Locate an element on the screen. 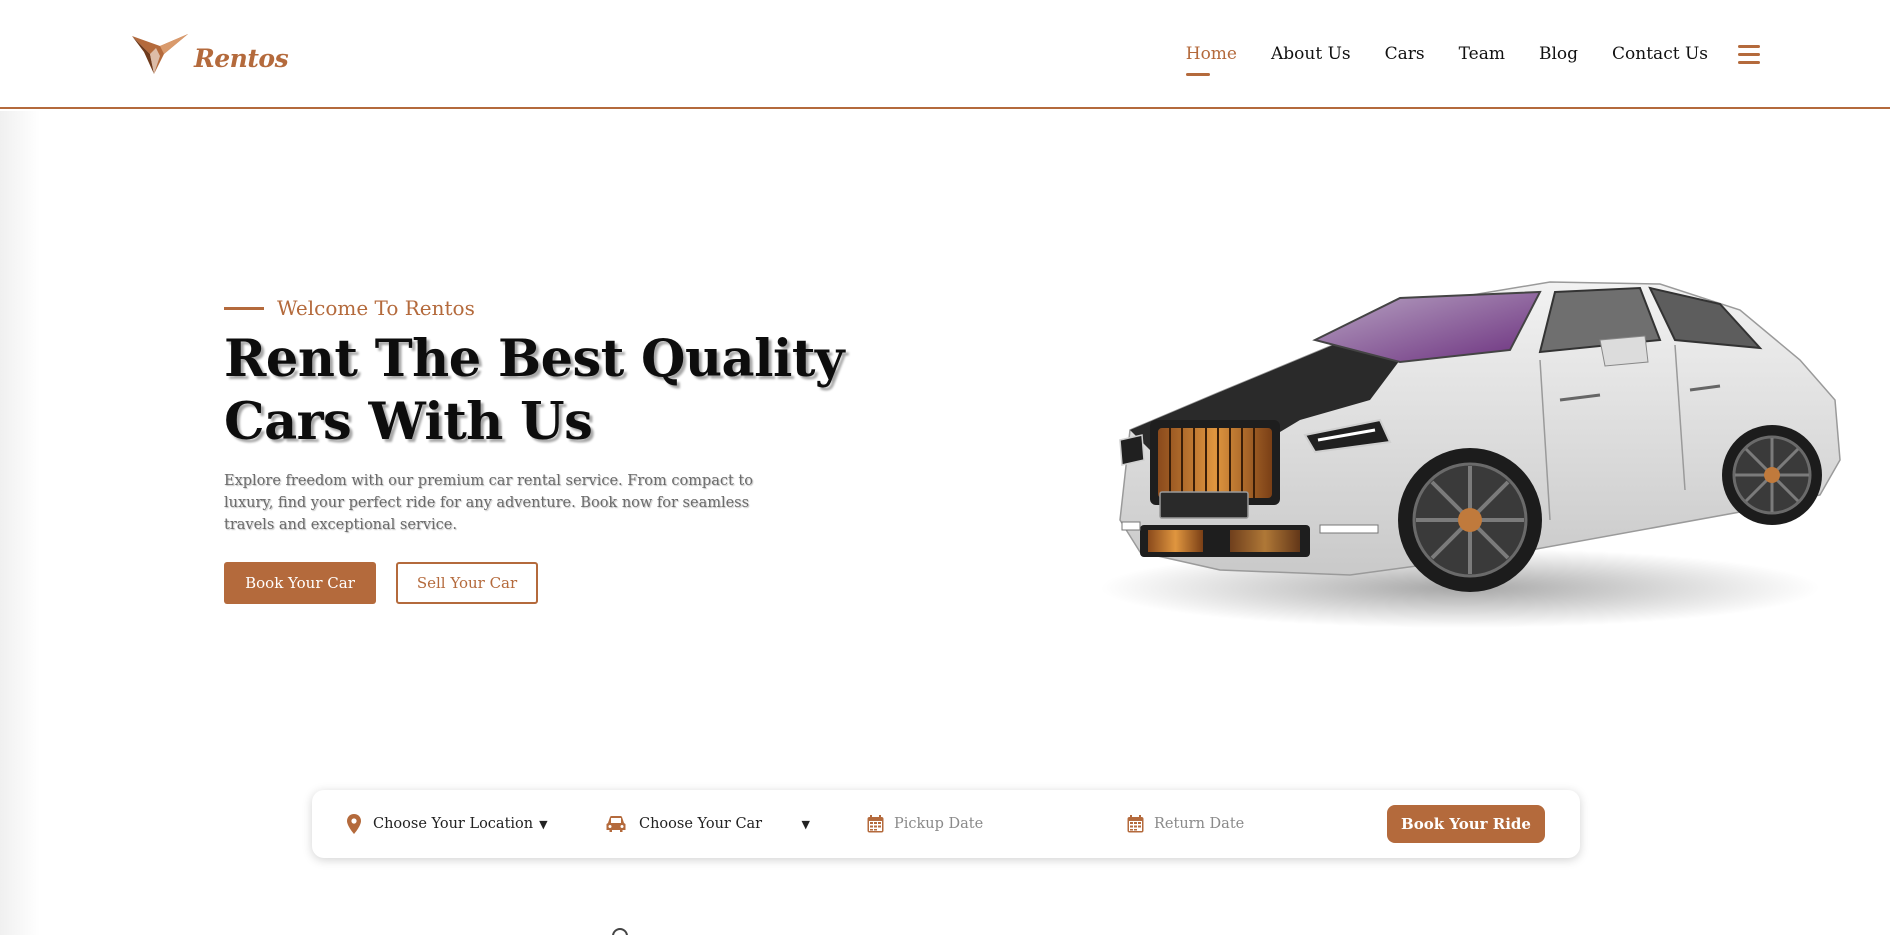 The height and width of the screenshot is (935, 1890). car-select-label: Choose Your Car is located at coordinates (701, 824).